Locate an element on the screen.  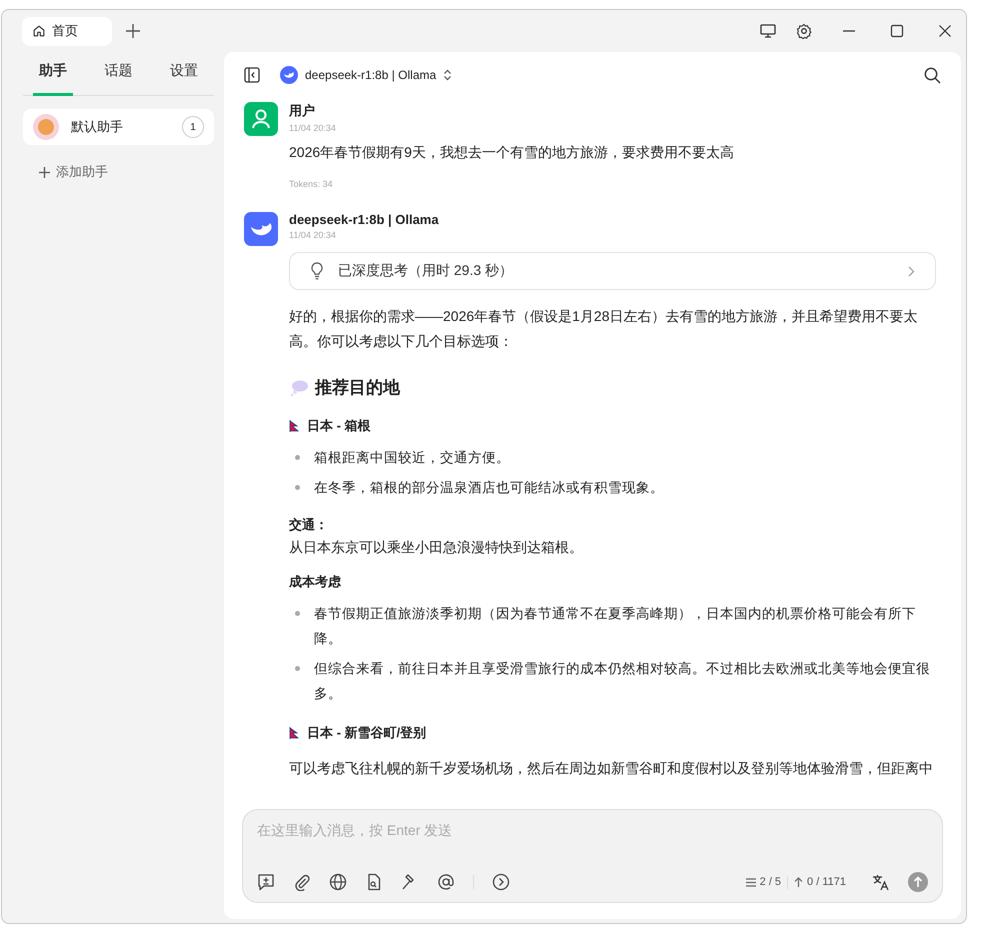
sidebar-tab: 设置 is located at coordinates (184, 74).